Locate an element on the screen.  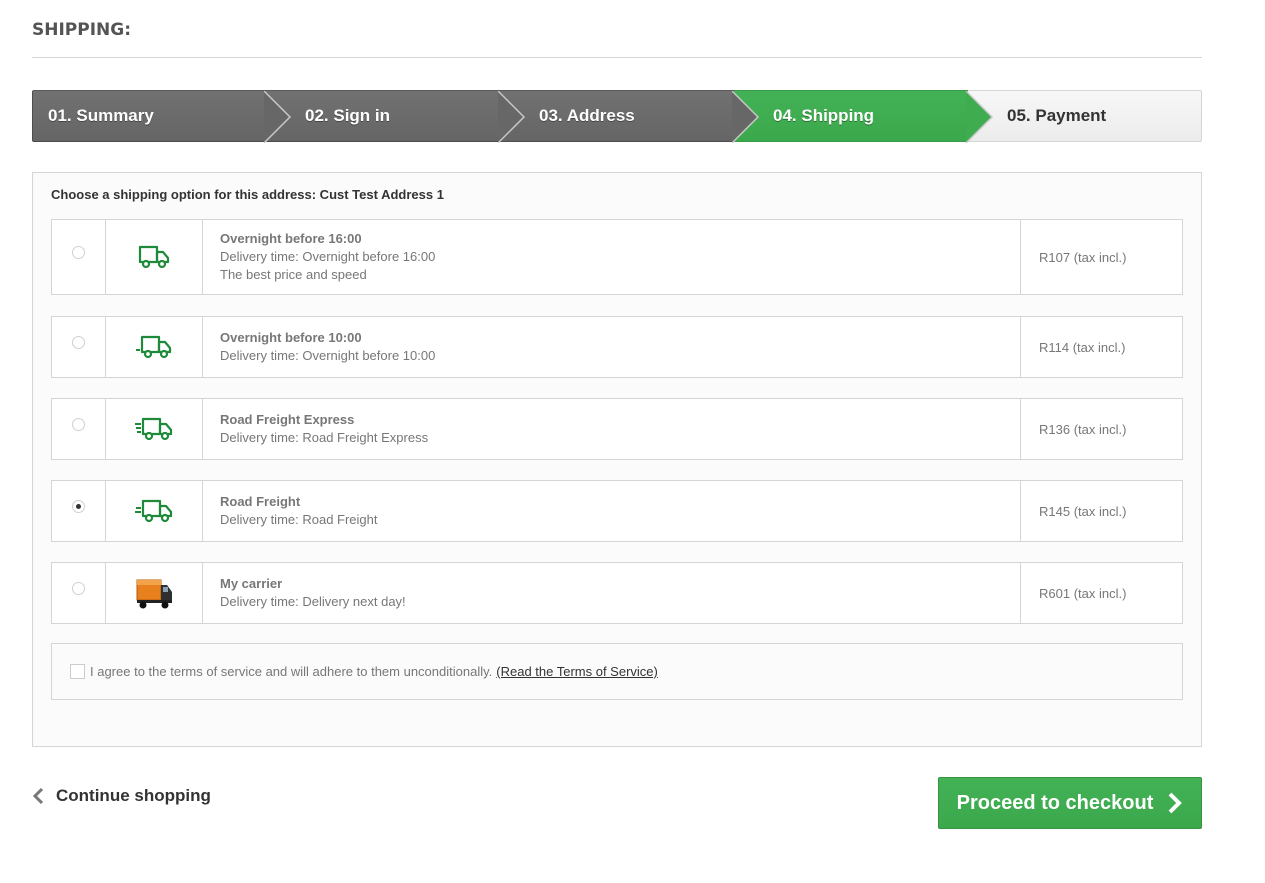
step-sign-in: 02. Sign in is located at coordinates (396, 116).